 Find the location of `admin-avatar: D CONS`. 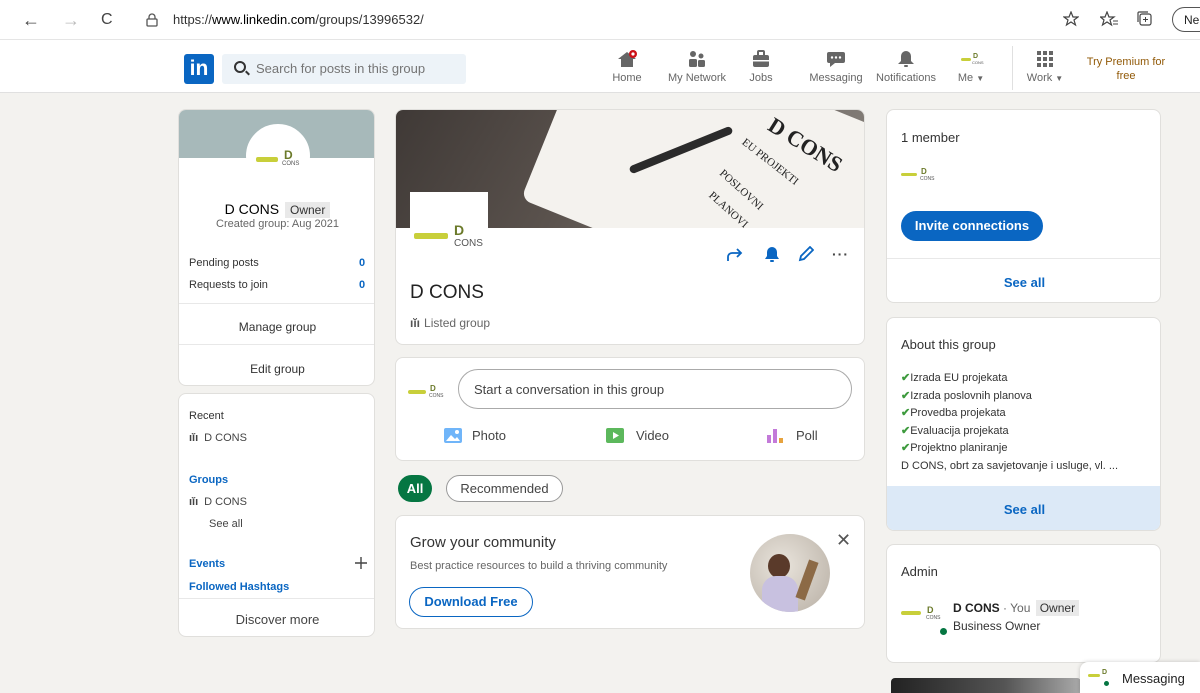

admin-avatar: D CONS is located at coordinates (925, 620).